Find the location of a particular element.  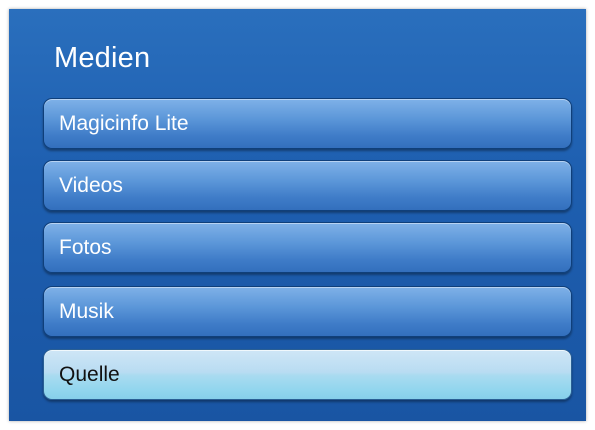

menu-item-musik: Musik is located at coordinates (307, 311).